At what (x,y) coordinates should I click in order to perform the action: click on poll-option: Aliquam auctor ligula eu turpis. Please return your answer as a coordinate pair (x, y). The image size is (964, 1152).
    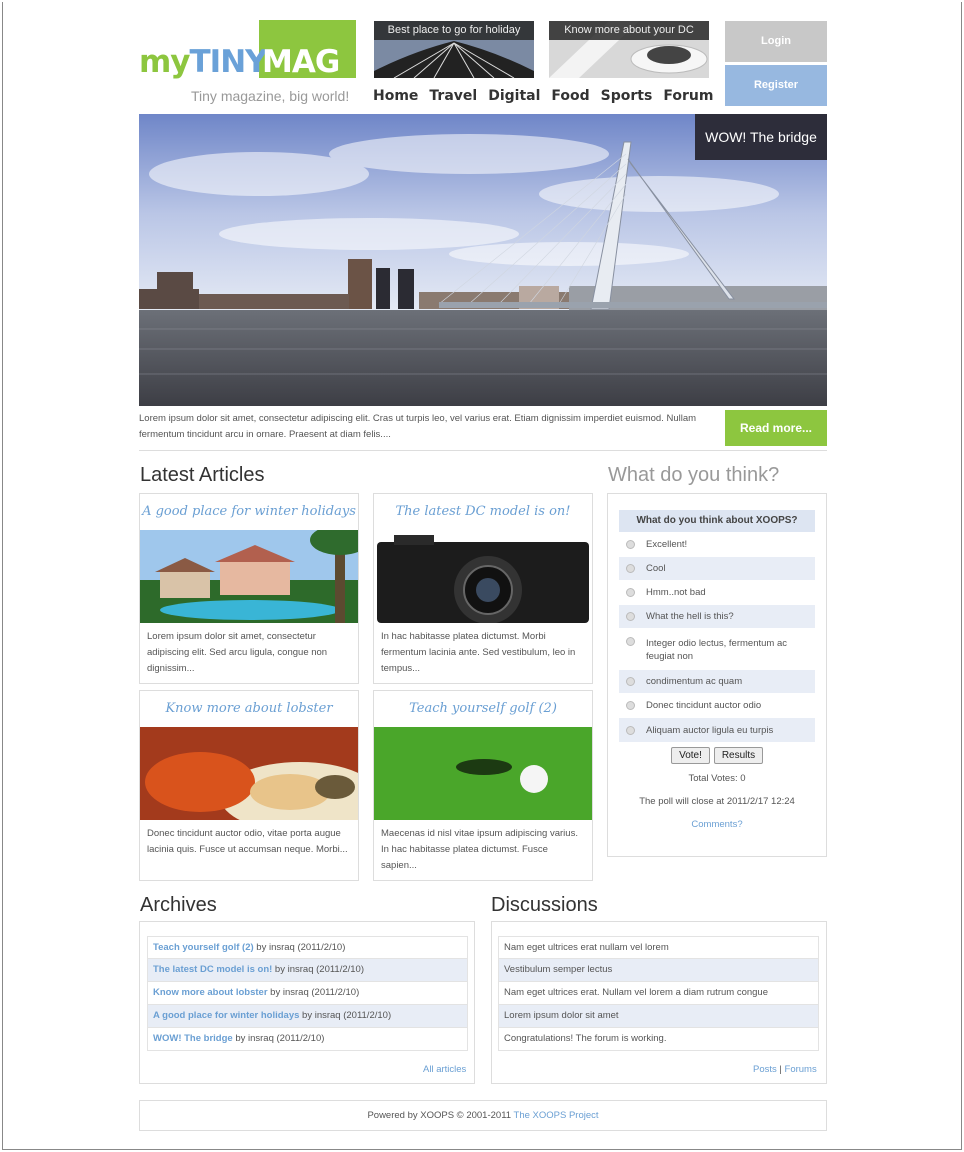
    Looking at the image, I should click on (717, 730).